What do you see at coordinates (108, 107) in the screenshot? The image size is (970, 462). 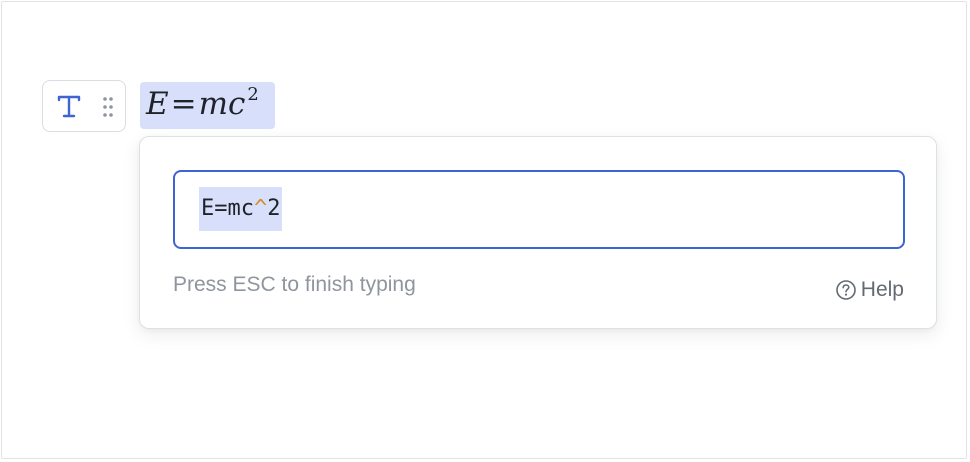 I see `drag-handle-icon` at bounding box center [108, 107].